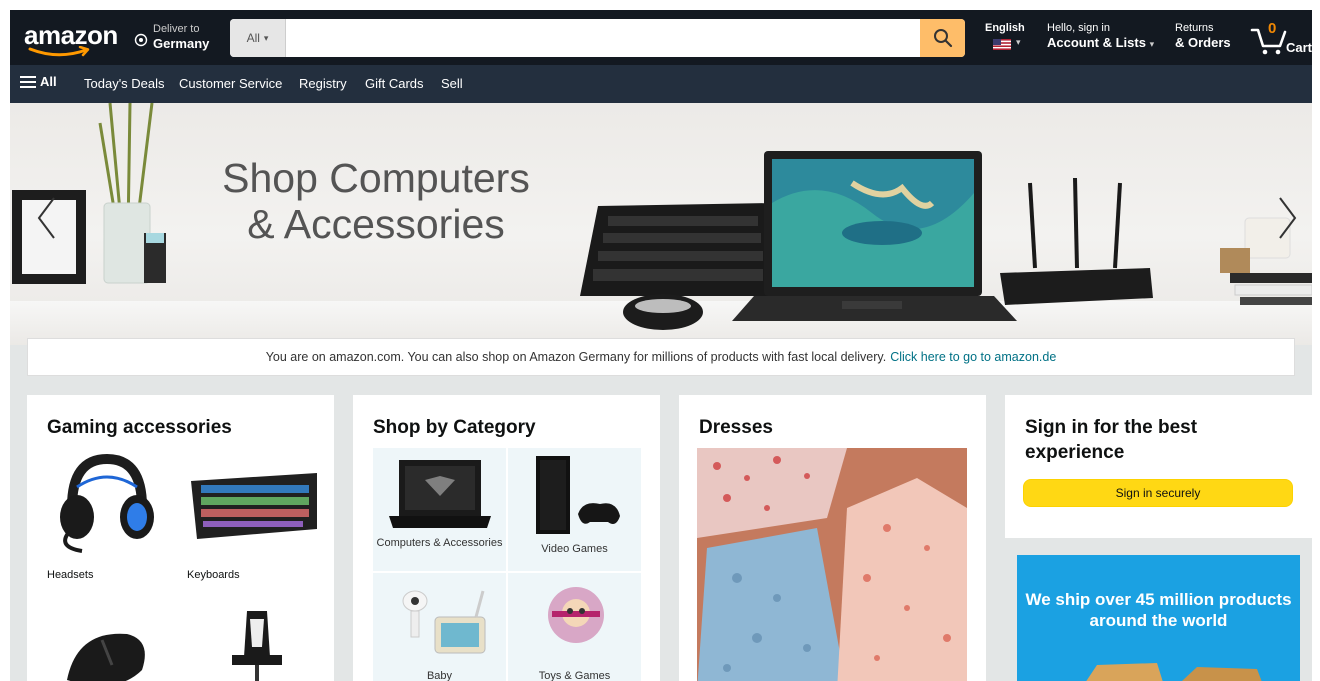 Image resolution: width=1320 pixels, height=681 pixels. Describe the element at coordinates (1203, 42) in the screenshot. I see `orders-label: & Orders` at that location.